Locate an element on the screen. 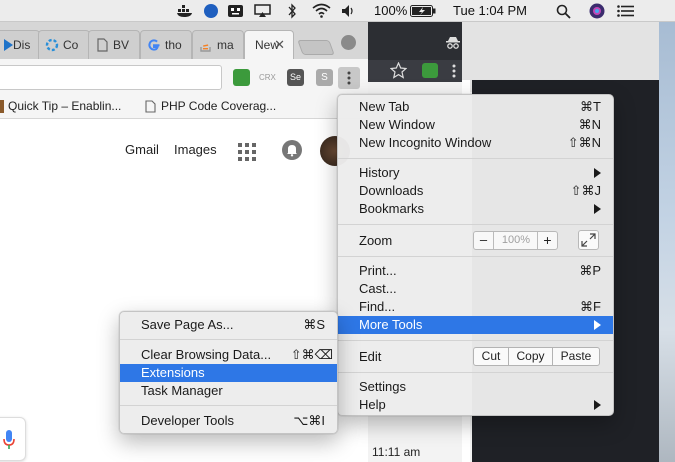 The height and width of the screenshot is (462, 675). chrome-menu-button is located at coordinates (349, 78).